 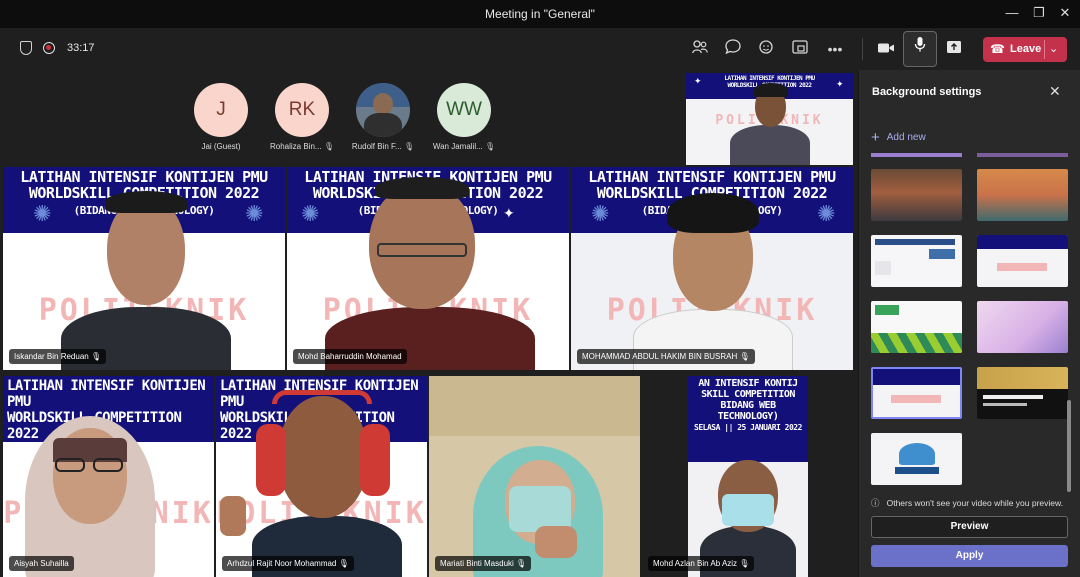 I want to click on info-icon: ⓘ, so click(x=875, y=503).